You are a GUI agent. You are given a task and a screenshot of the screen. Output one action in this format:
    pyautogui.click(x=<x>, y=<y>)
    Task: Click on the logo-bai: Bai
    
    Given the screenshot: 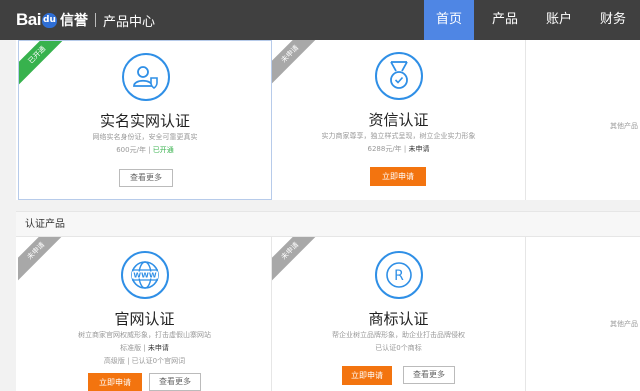 What is the action you would take?
    pyautogui.click(x=28, y=19)
    